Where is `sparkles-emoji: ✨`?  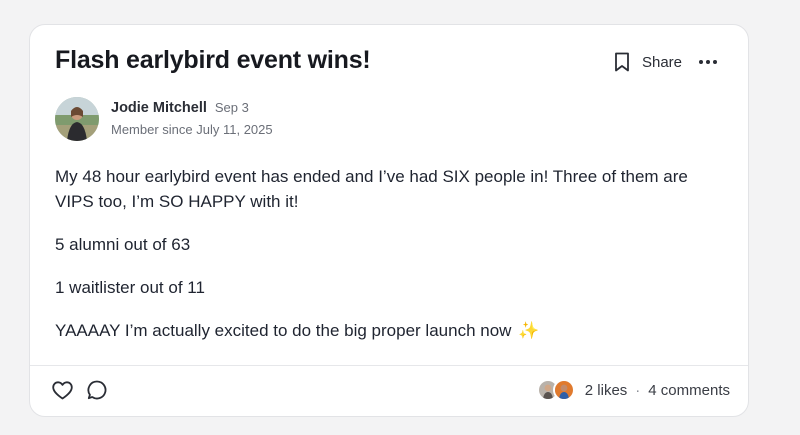
sparkles-emoji: ✨ is located at coordinates (529, 330).